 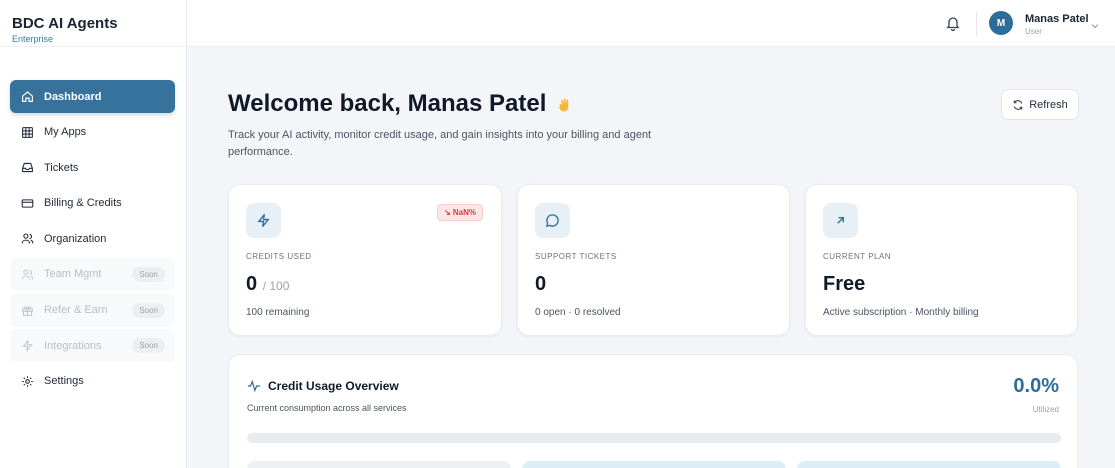 I want to click on sidebar-item-tickets: Tickets, so click(x=92, y=167).